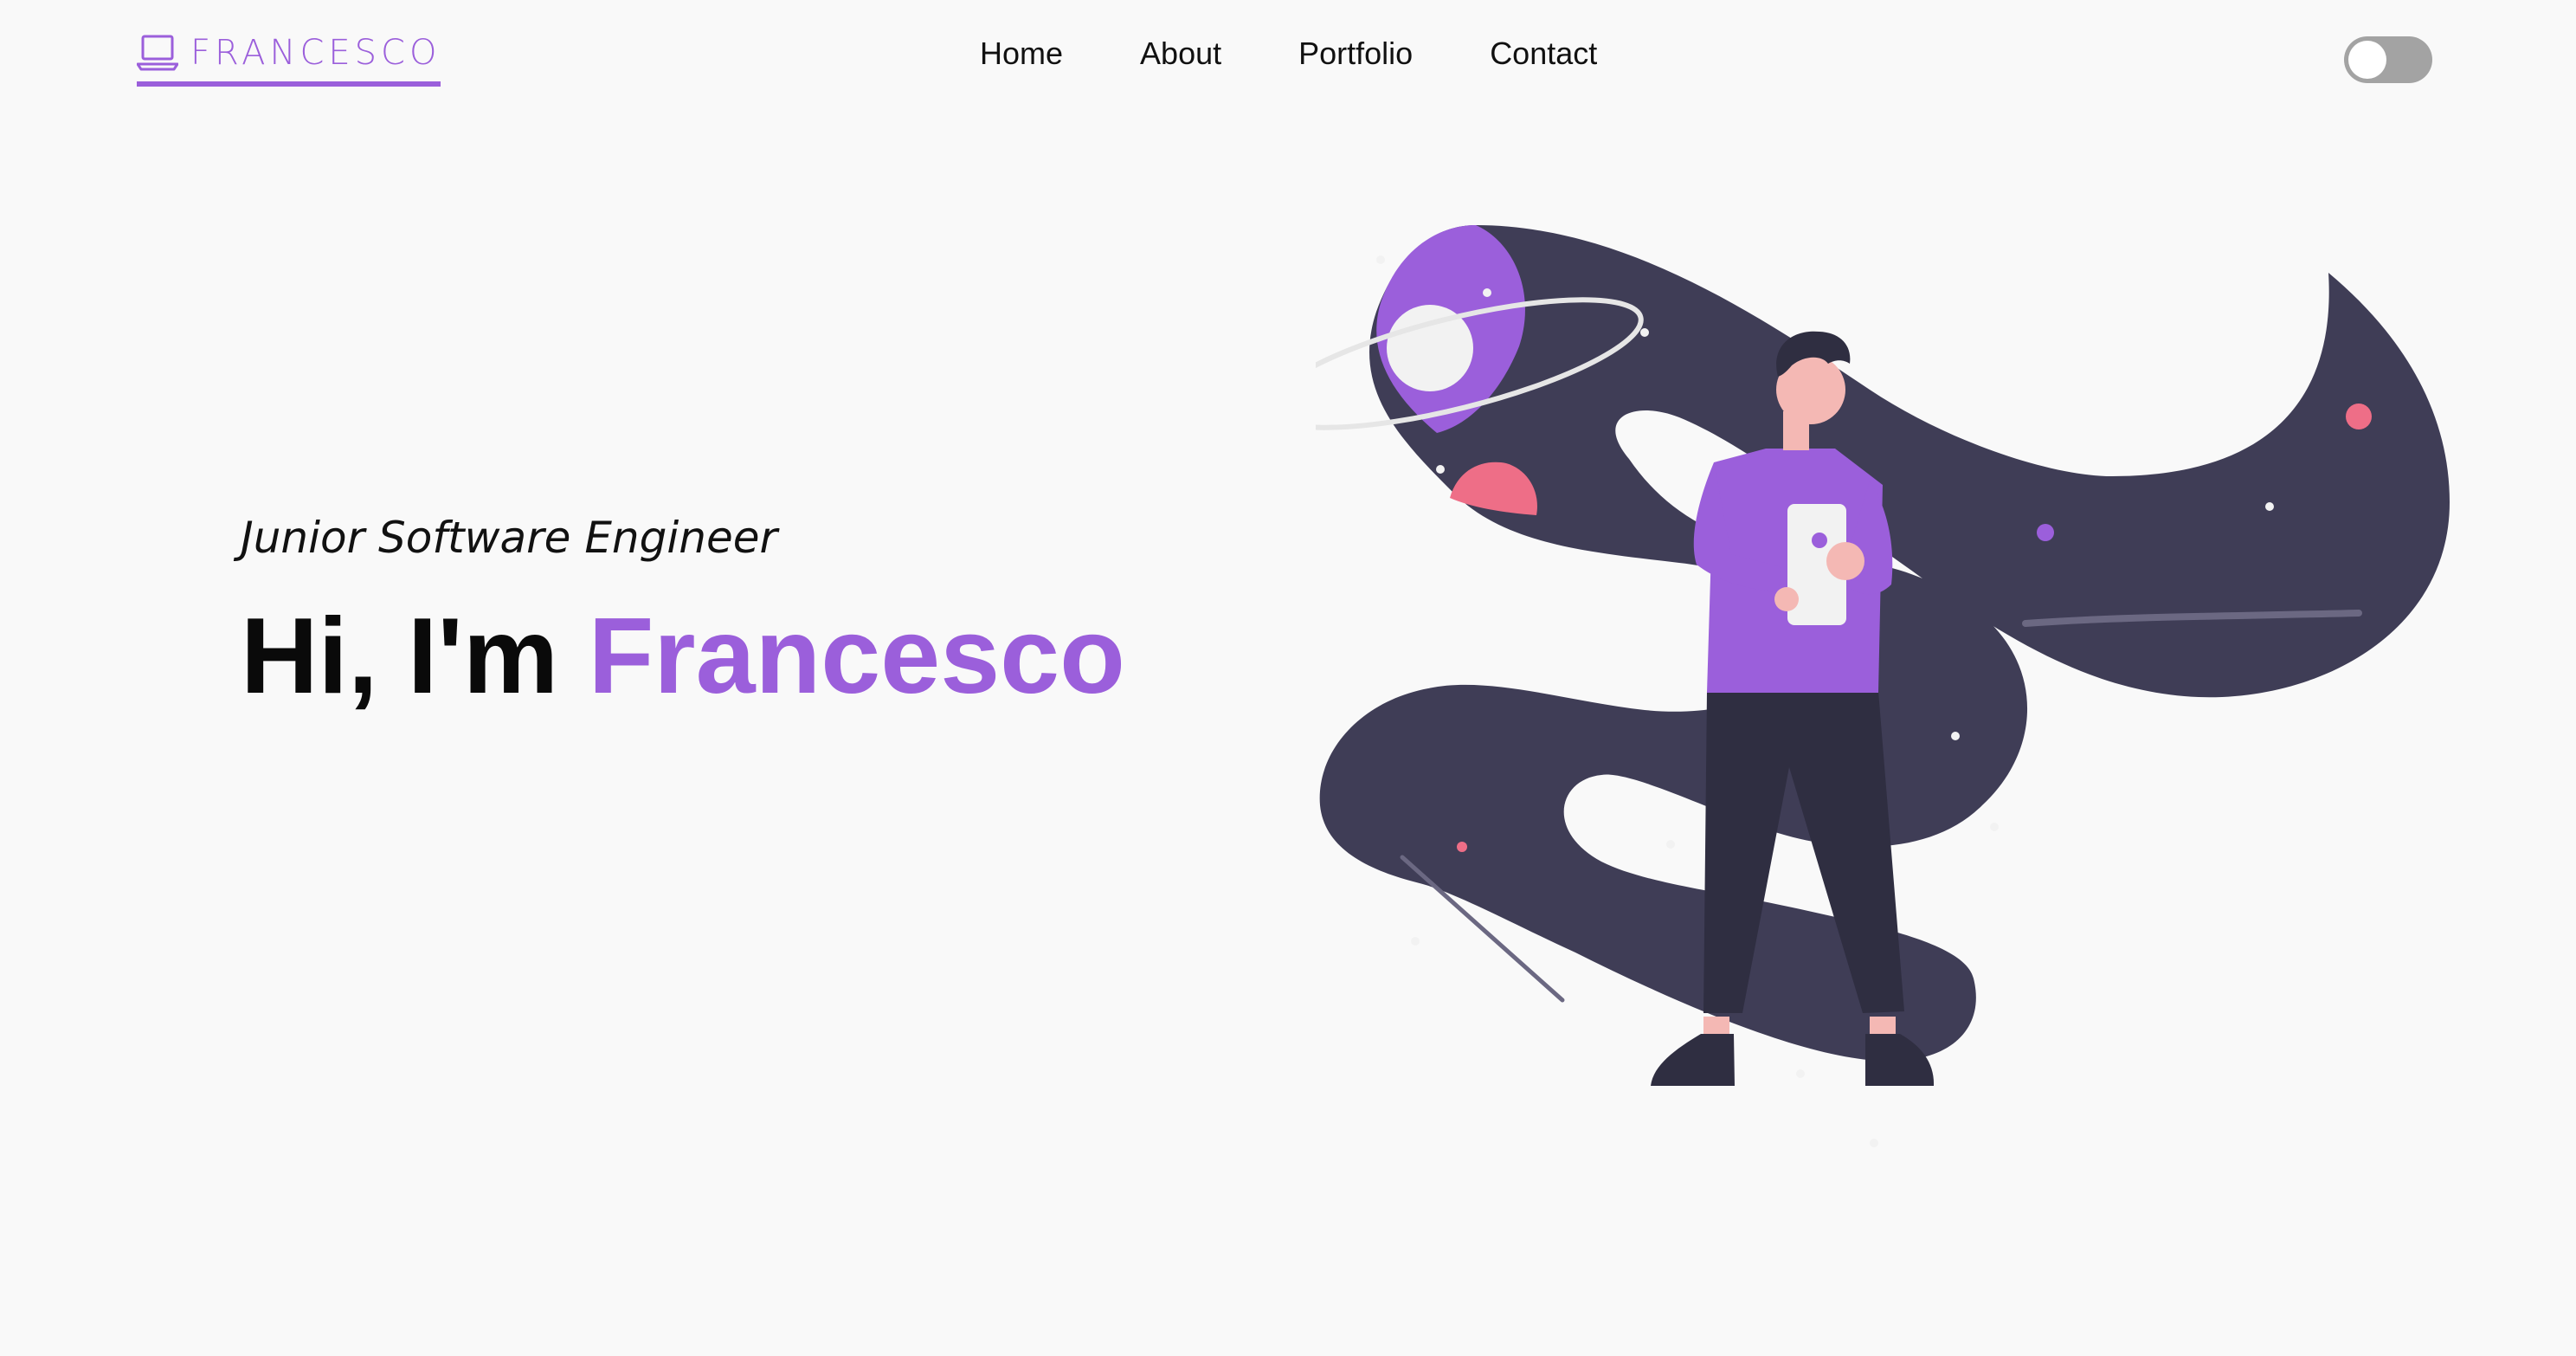 The image size is (2576, 1356). I want to click on nav-home-link: Home, so click(1021, 53).